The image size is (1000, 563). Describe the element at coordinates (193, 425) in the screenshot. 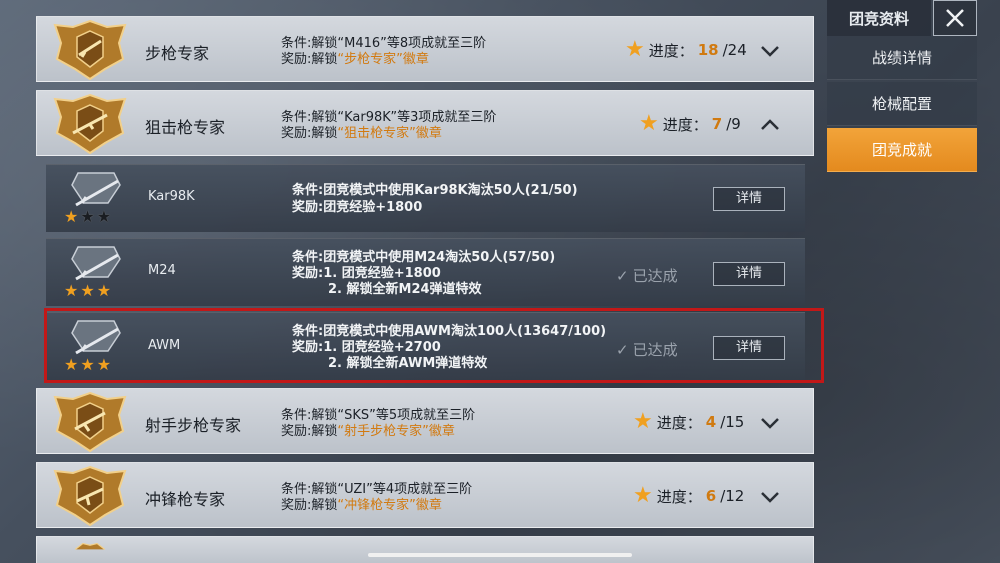

I see `category-name: 射手步枪专家` at that location.